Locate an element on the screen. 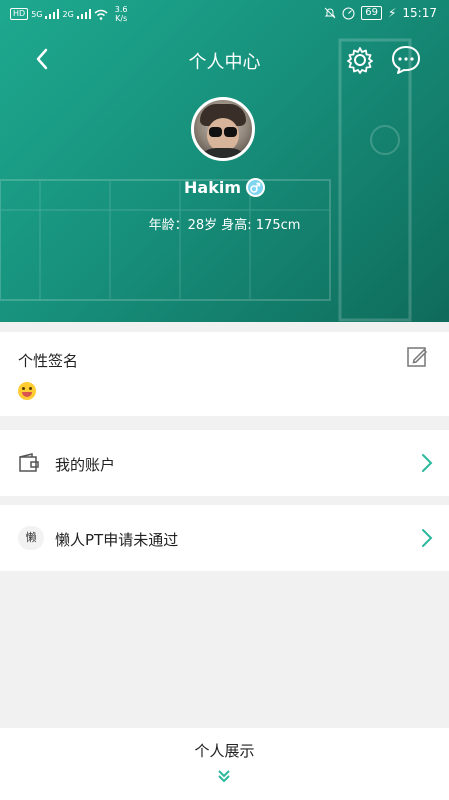 The width and height of the screenshot is (449, 800). double-chevron-down-icon is located at coordinates (224, 776).